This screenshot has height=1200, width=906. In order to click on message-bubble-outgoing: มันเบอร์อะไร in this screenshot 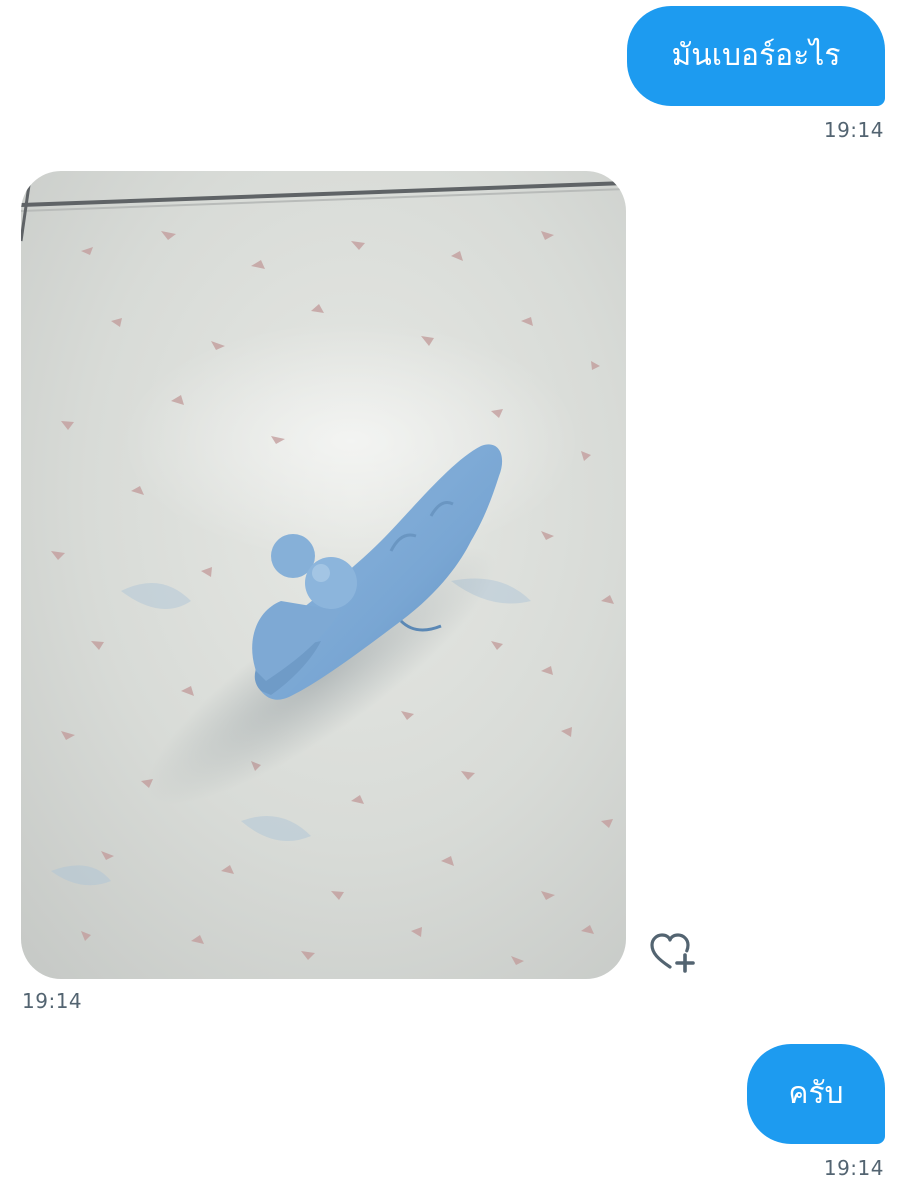, I will do `click(756, 56)`.